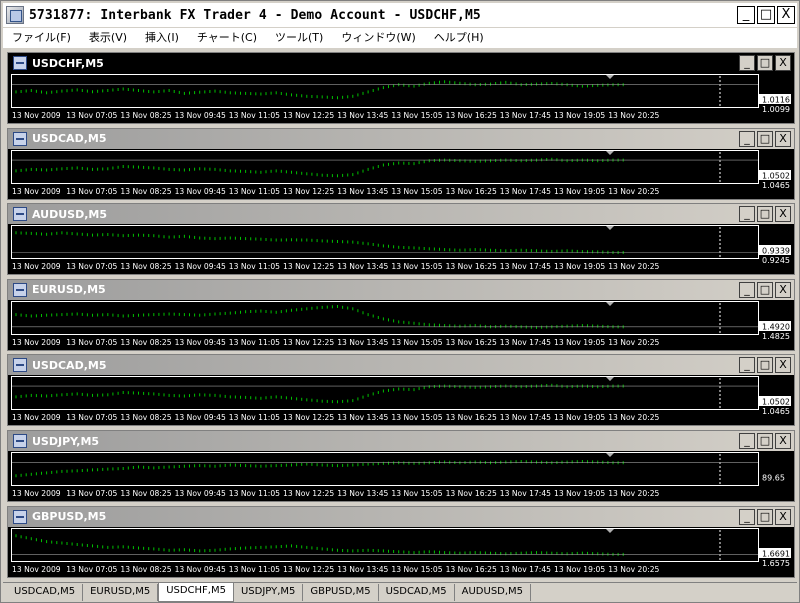 The image size is (800, 603). Describe the element at coordinates (66, 441) in the screenshot. I see `chart-title: USDJPY,M5` at that location.